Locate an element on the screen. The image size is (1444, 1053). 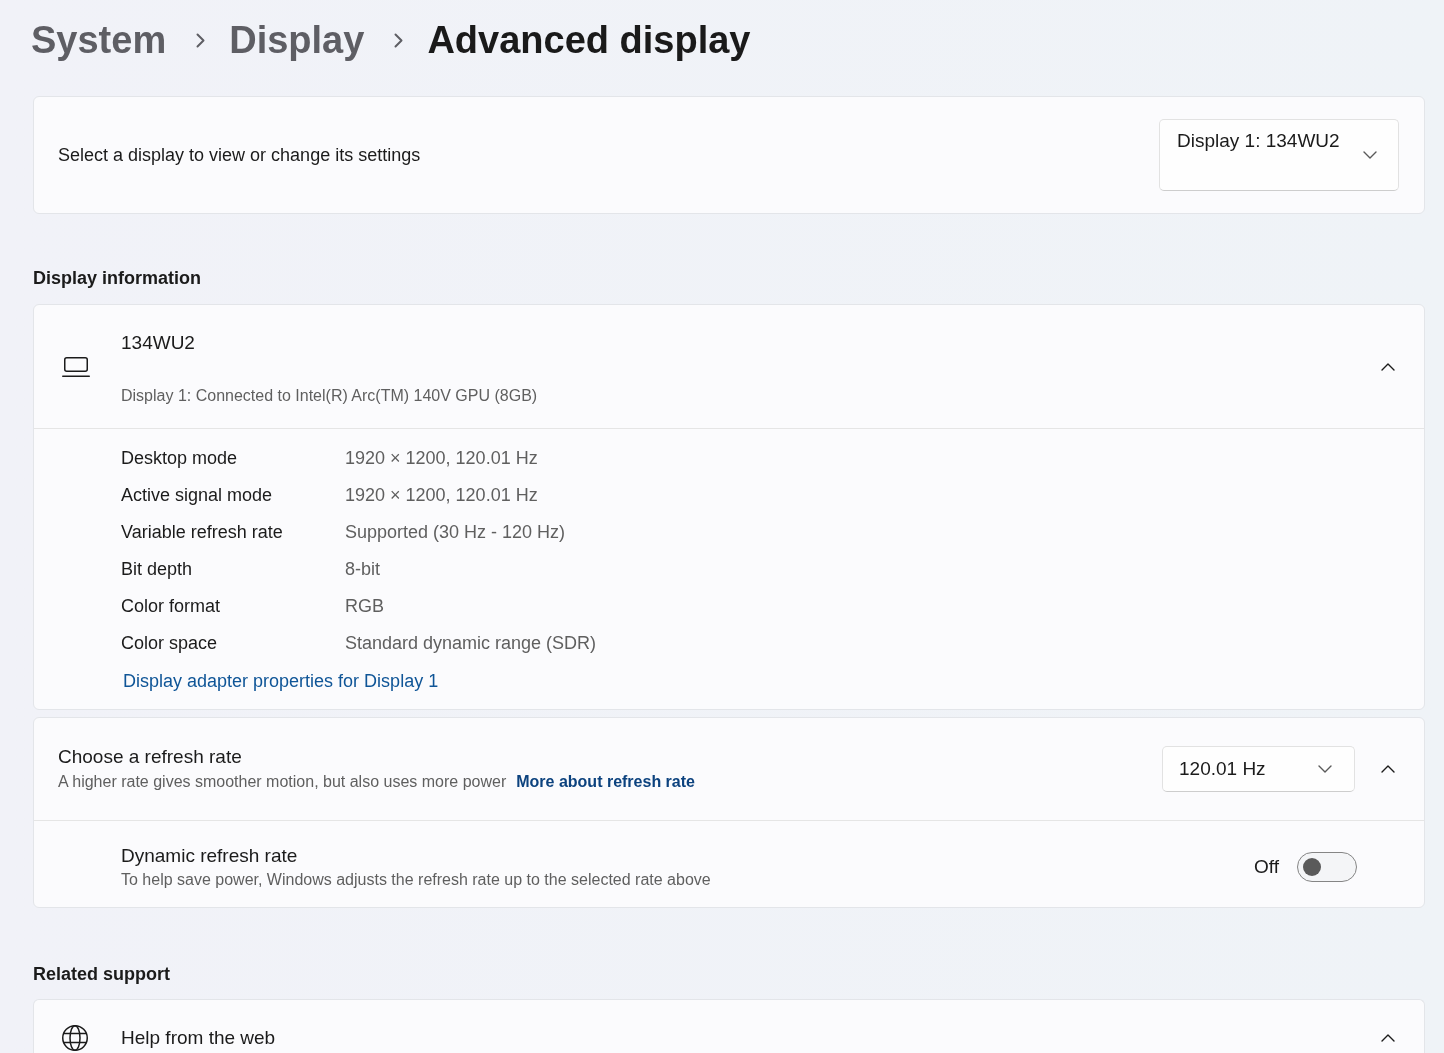
property-value: Standard dynamic range (SDR) is located at coordinates (471, 643).